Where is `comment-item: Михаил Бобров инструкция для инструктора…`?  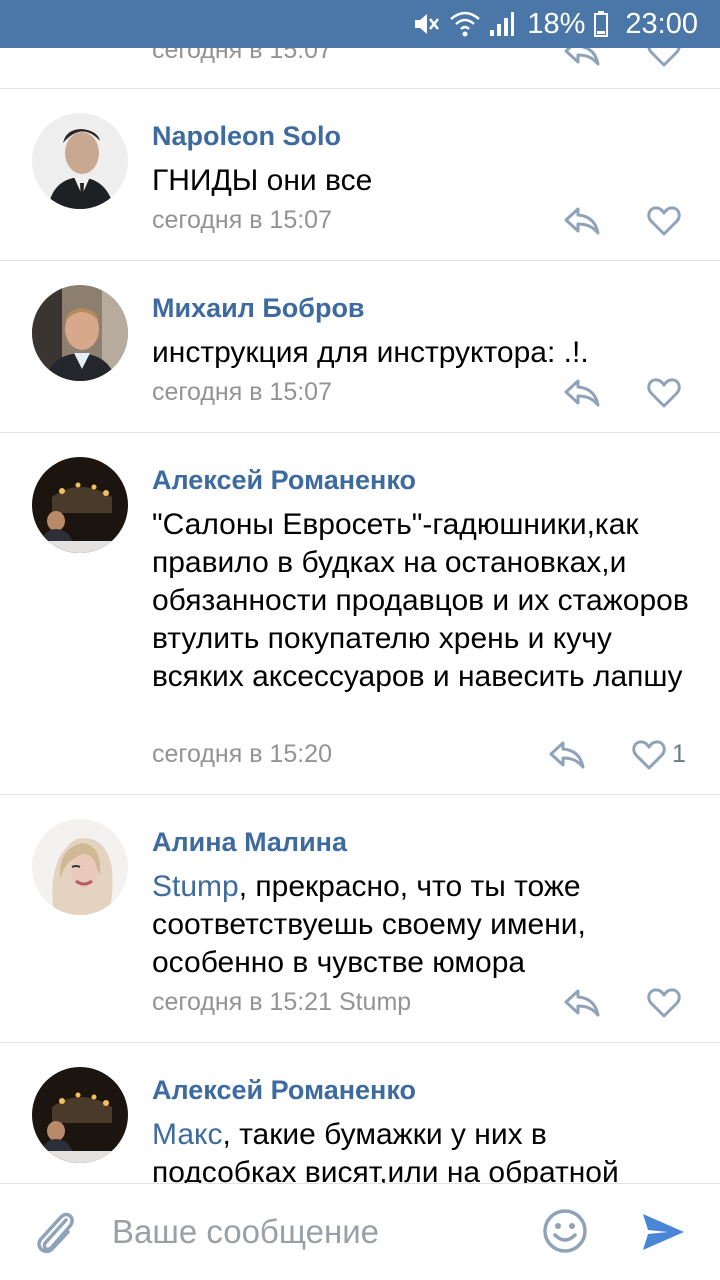
comment-item: Михаил Бобров инструкция для инструктора… is located at coordinates (360, 346).